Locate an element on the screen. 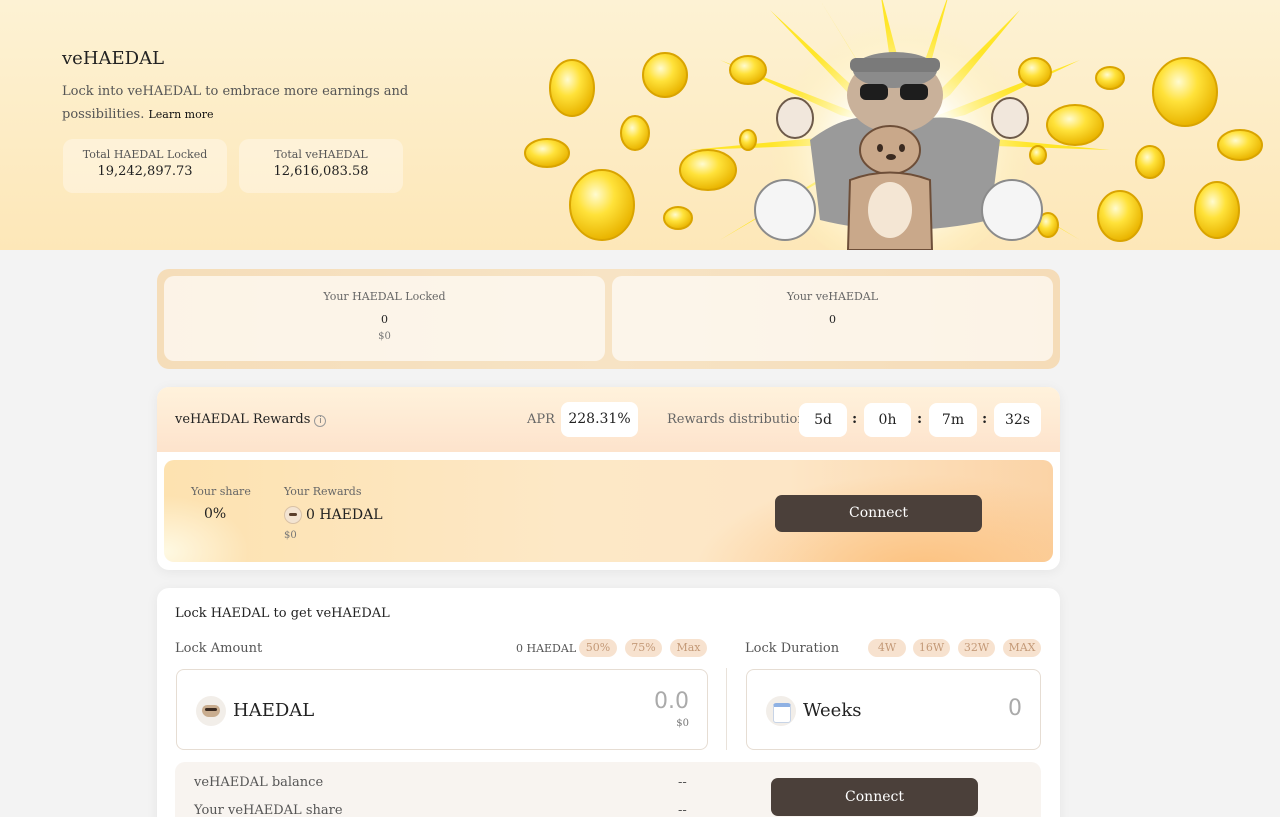 The height and width of the screenshot is (817, 1280). duration-chip-4w: 4W is located at coordinates (887, 648).